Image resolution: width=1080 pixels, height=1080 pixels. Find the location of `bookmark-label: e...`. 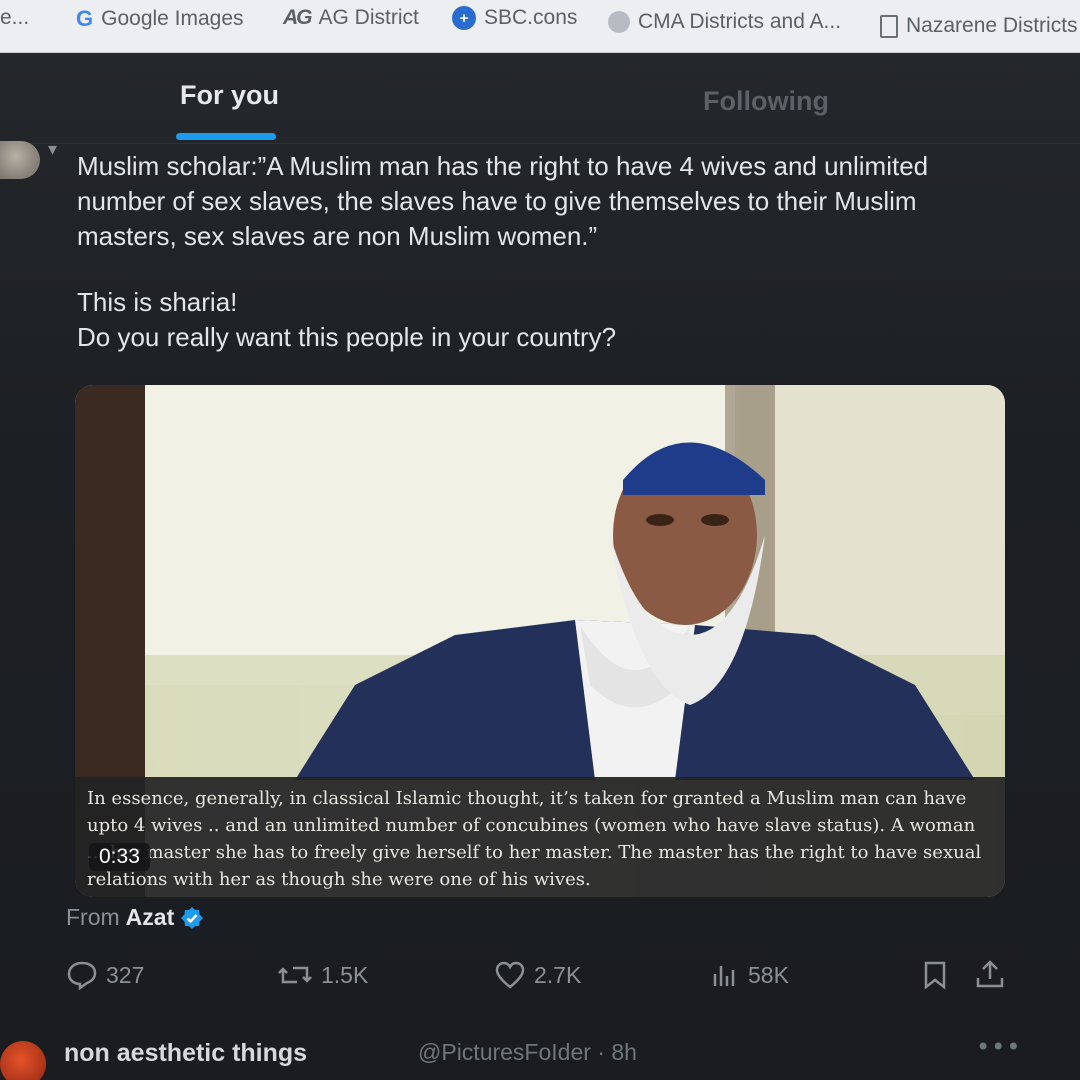

bookmark-label: e... is located at coordinates (15, 17).